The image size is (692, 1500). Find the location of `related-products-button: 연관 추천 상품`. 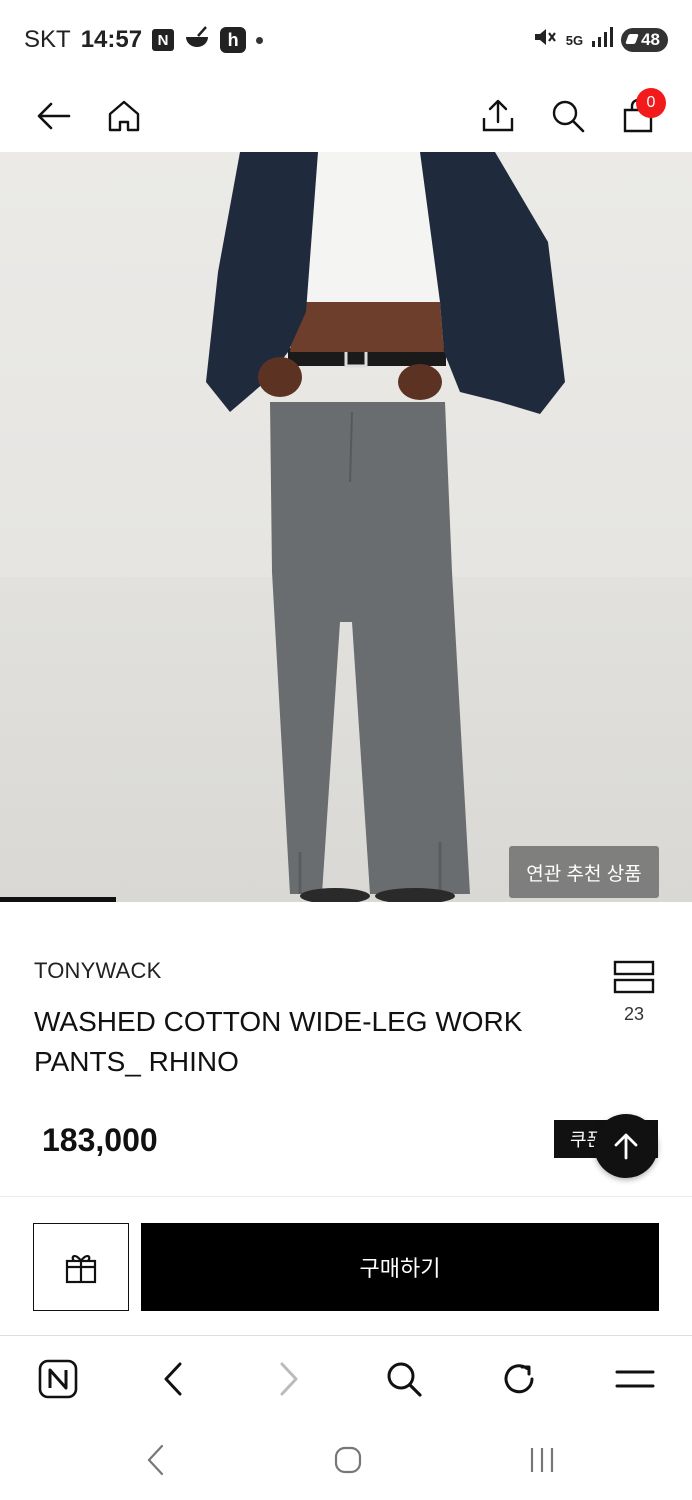

related-products-button: 연관 추천 상품 is located at coordinates (584, 872).